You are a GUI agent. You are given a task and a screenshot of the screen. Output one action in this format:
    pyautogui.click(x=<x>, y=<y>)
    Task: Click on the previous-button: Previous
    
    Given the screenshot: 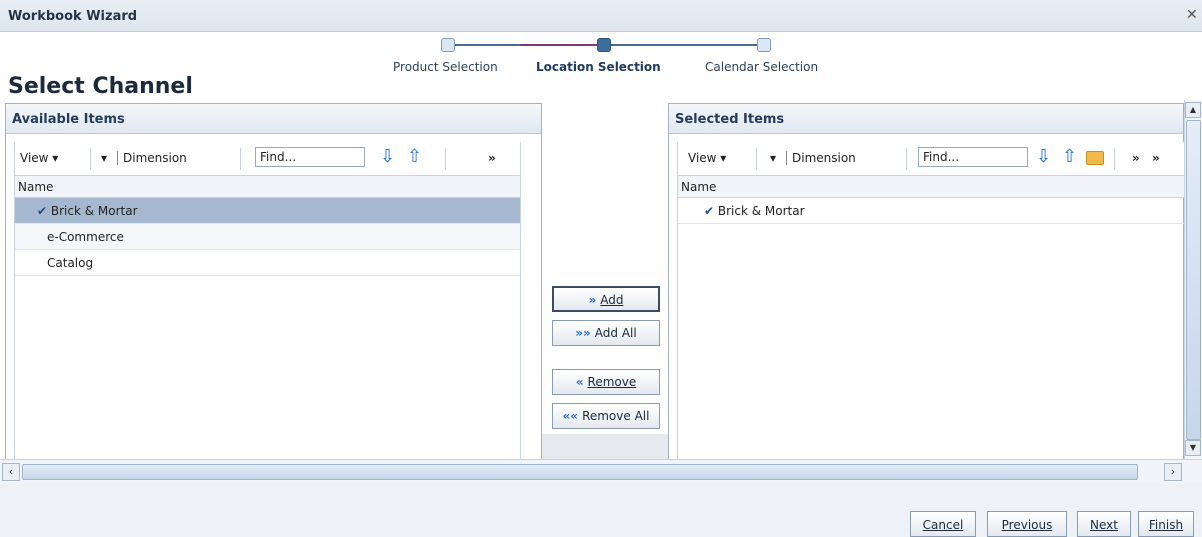 What is the action you would take?
    pyautogui.click(x=1027, y=524)
    